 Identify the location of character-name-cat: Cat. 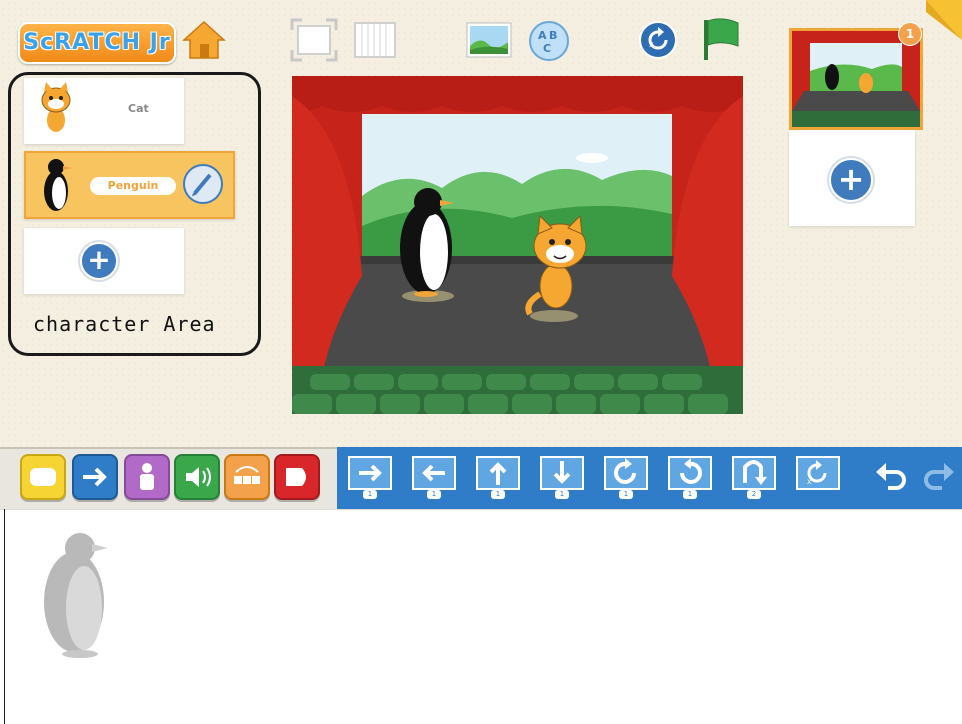
(138, 108).